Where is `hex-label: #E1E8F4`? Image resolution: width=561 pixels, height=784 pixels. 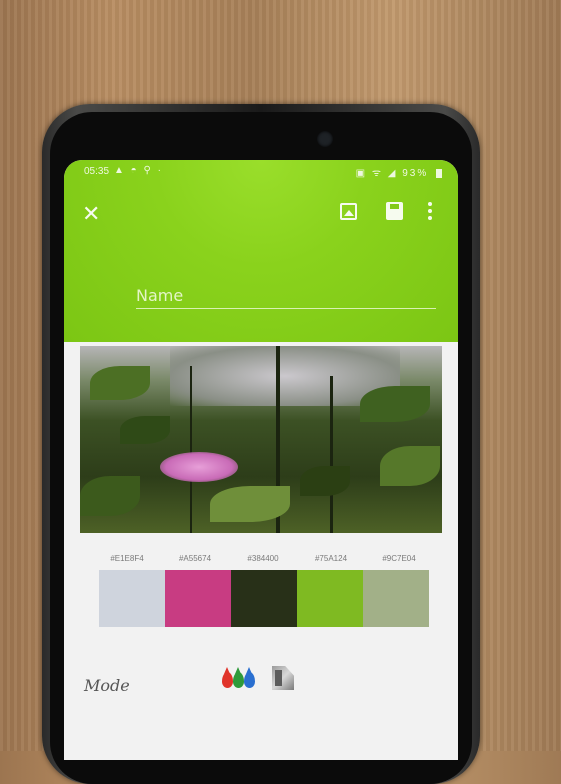 hex-label: #E1E8F4 is located at coordinates (127, 558).